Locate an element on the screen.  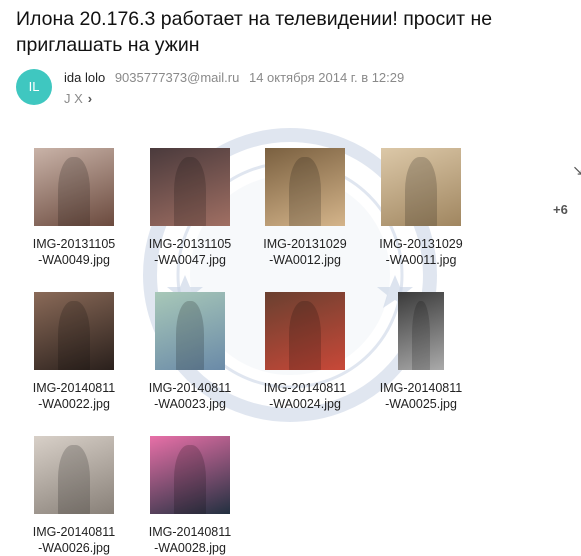
attachment-filename: IMG-20140811 -WA0023.jpg is located at coordinates (190, 396).